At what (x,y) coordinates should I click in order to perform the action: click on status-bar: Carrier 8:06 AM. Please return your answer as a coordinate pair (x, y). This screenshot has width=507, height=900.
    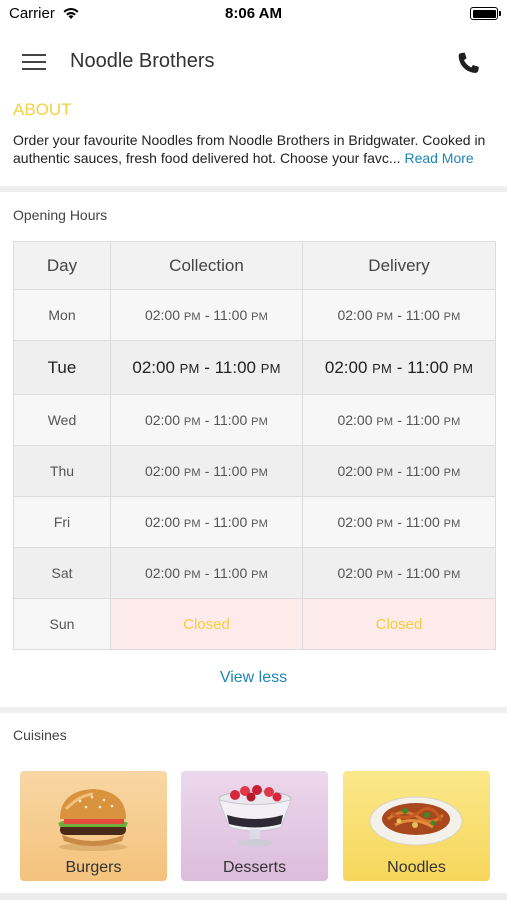
    Looking at the image, I should click on (253, 15).